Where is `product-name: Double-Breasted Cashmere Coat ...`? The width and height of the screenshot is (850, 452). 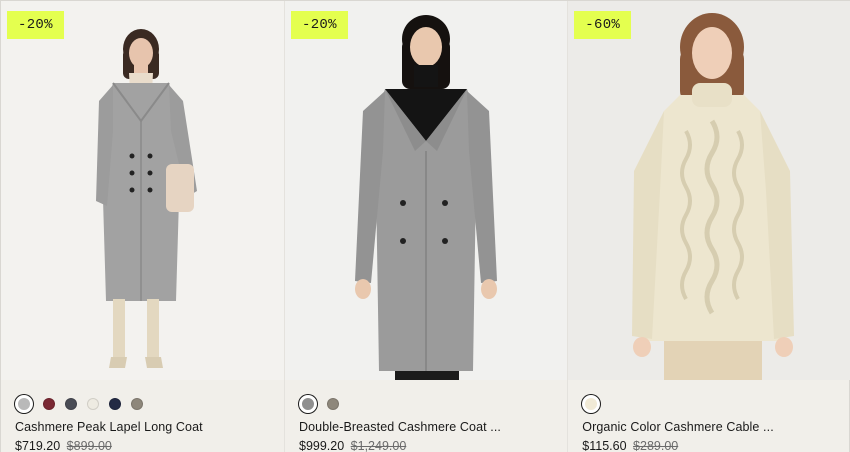
product-name: Double-Breasted Cashmere Coat ... is located at coordinates (426, 427).